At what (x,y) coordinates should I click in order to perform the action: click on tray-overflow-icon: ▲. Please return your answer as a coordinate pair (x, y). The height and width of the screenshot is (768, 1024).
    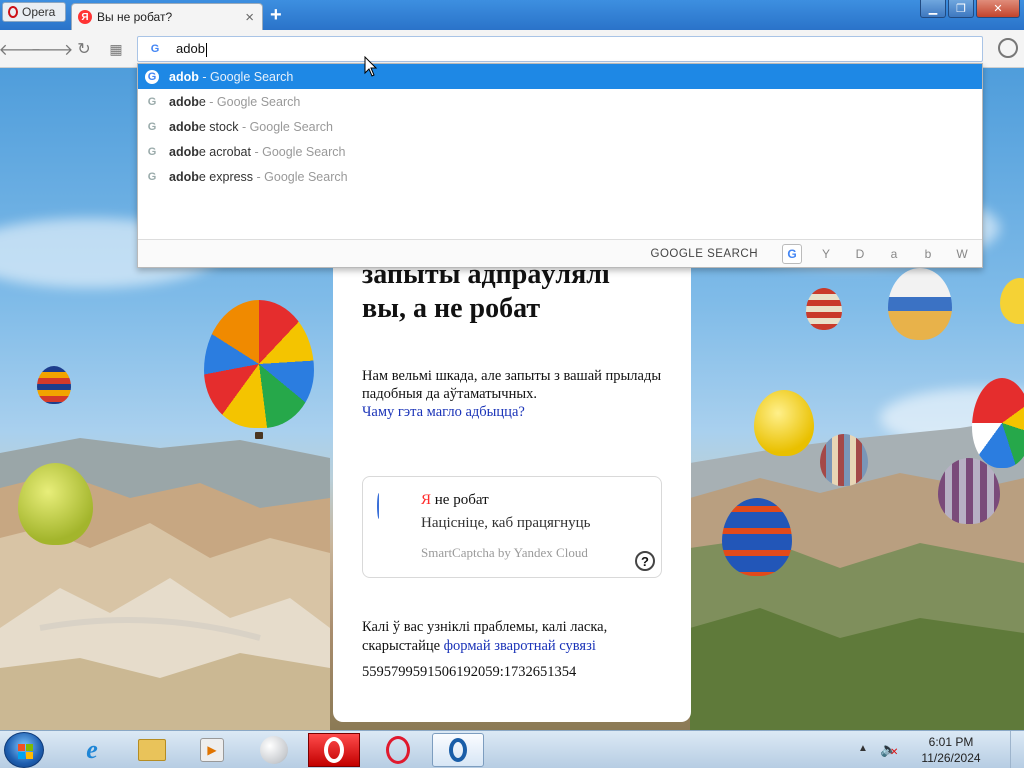
    Looking at the image, I should click on (863, 748).